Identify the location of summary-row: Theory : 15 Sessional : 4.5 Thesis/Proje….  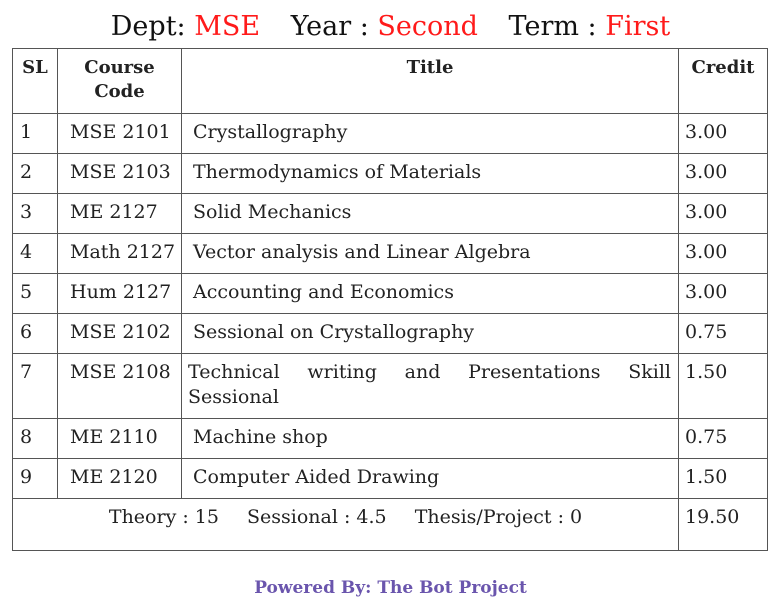
(390, 524).